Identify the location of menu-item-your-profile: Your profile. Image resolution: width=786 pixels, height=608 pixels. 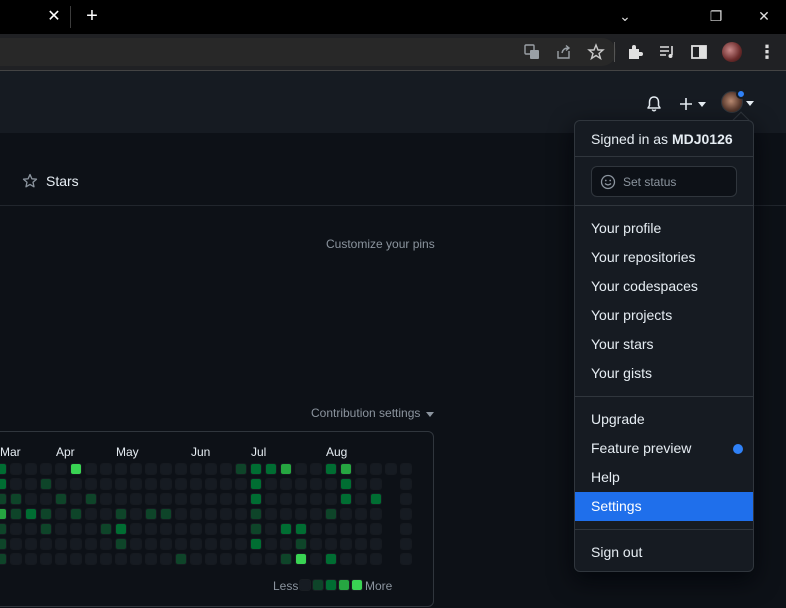
(664, 228).